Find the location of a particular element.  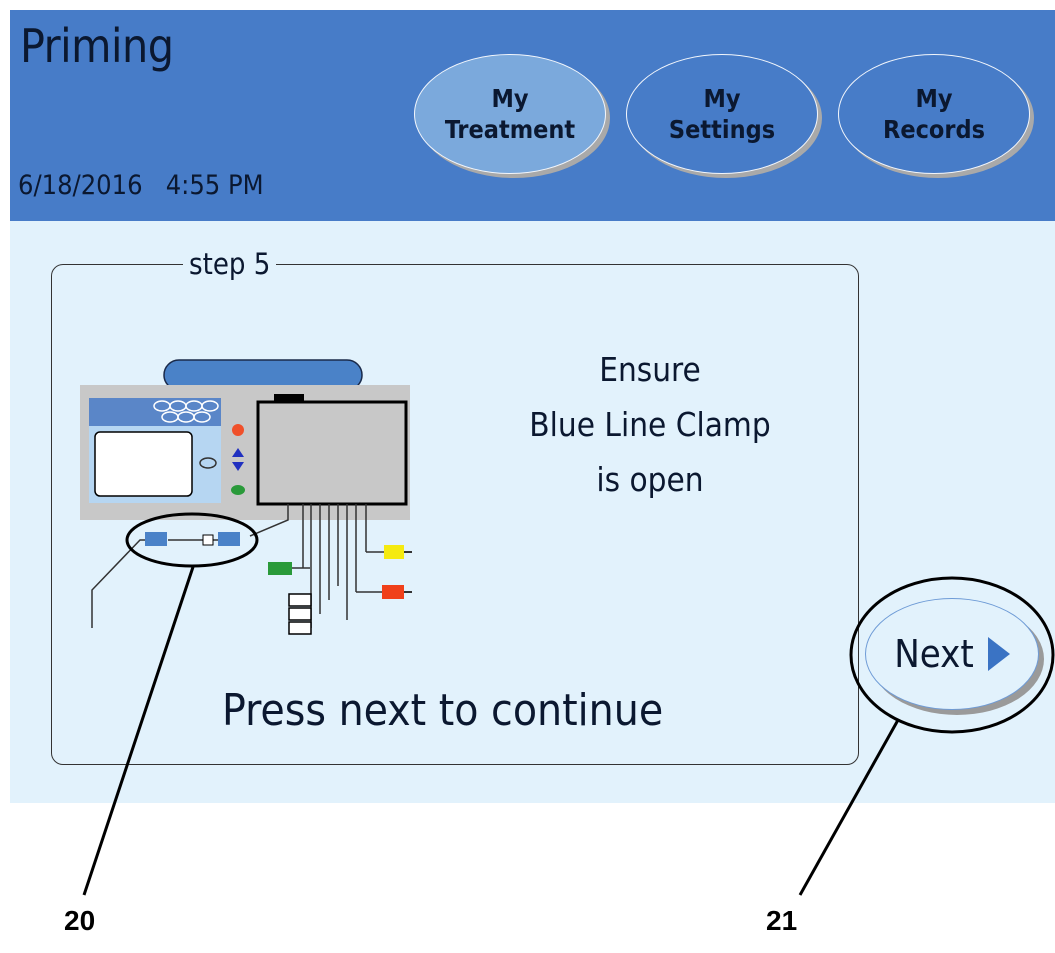

green-indicator is located at coordinates (238, 490).